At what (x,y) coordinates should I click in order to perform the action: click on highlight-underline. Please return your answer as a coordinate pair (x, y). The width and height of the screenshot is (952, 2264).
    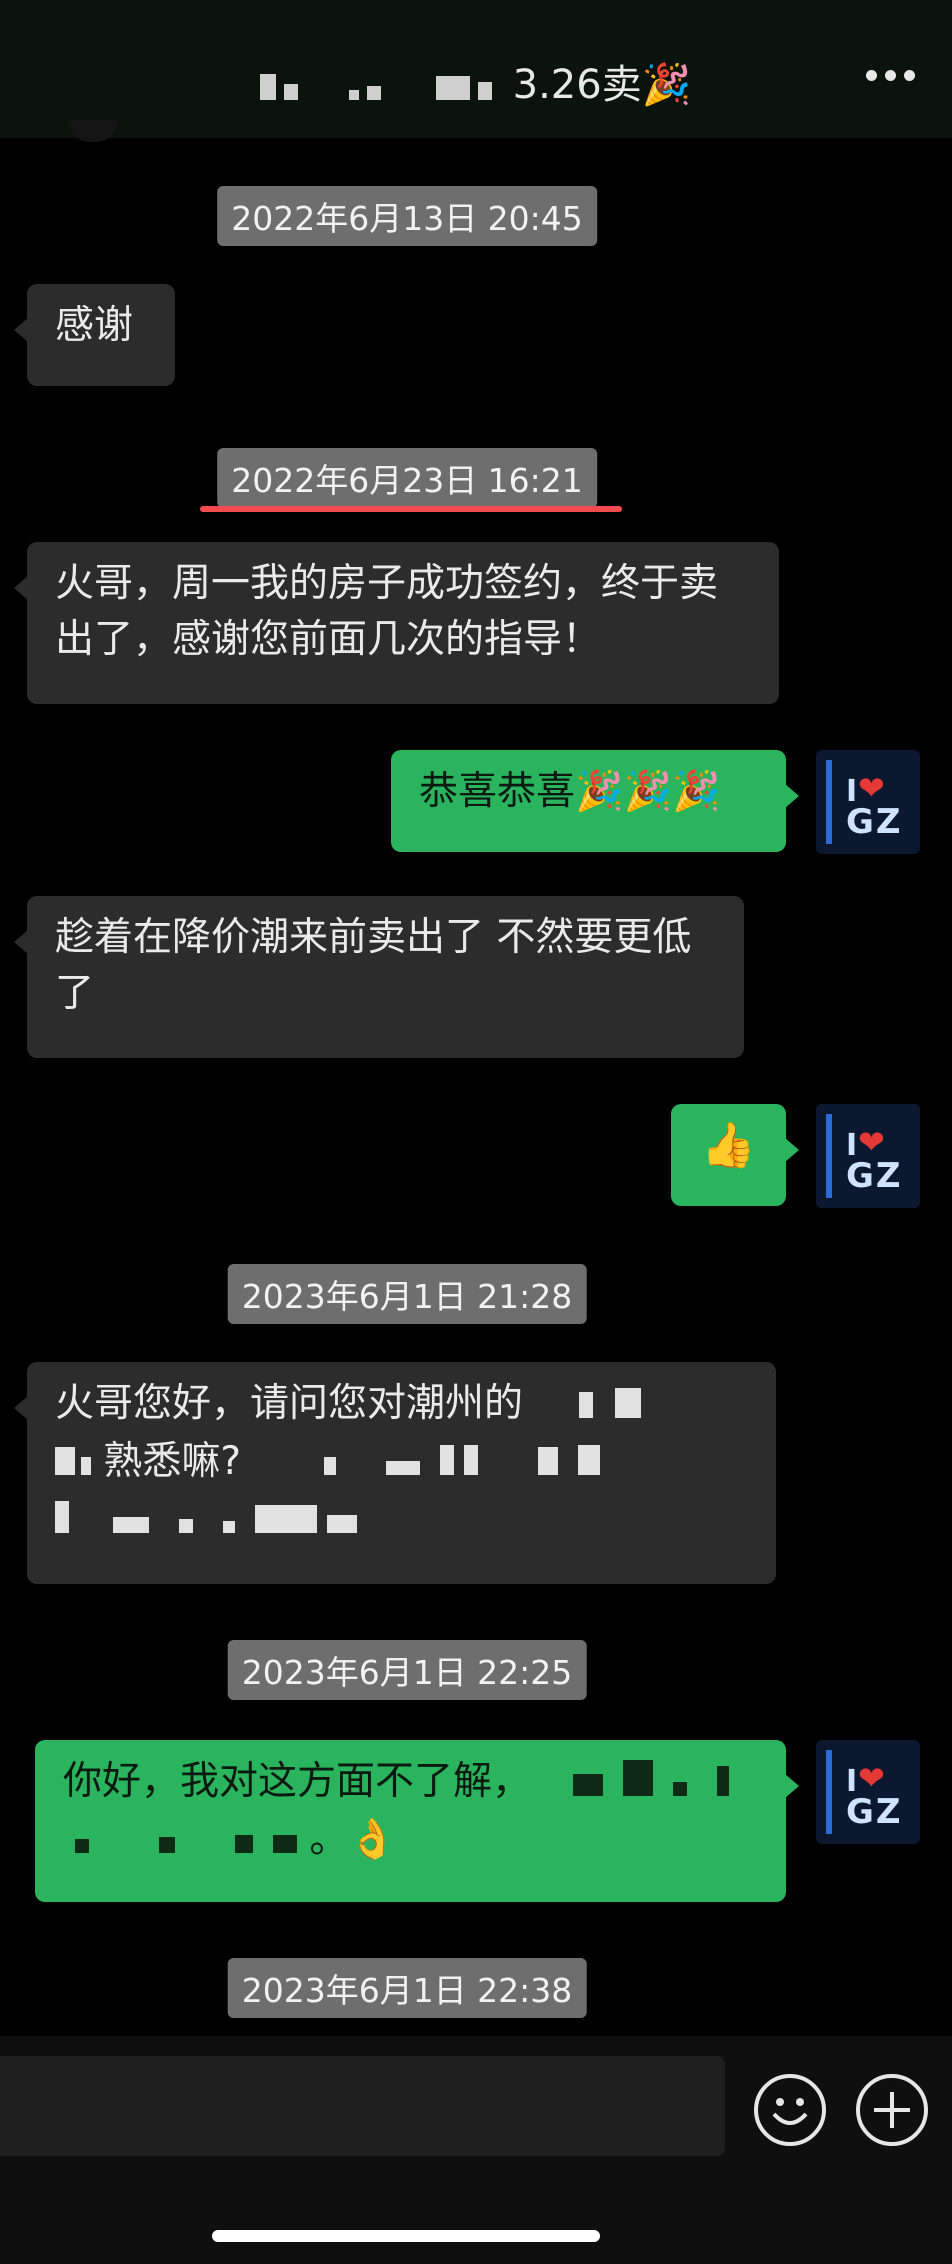
    Looking at the image, I should click on (411, 509).